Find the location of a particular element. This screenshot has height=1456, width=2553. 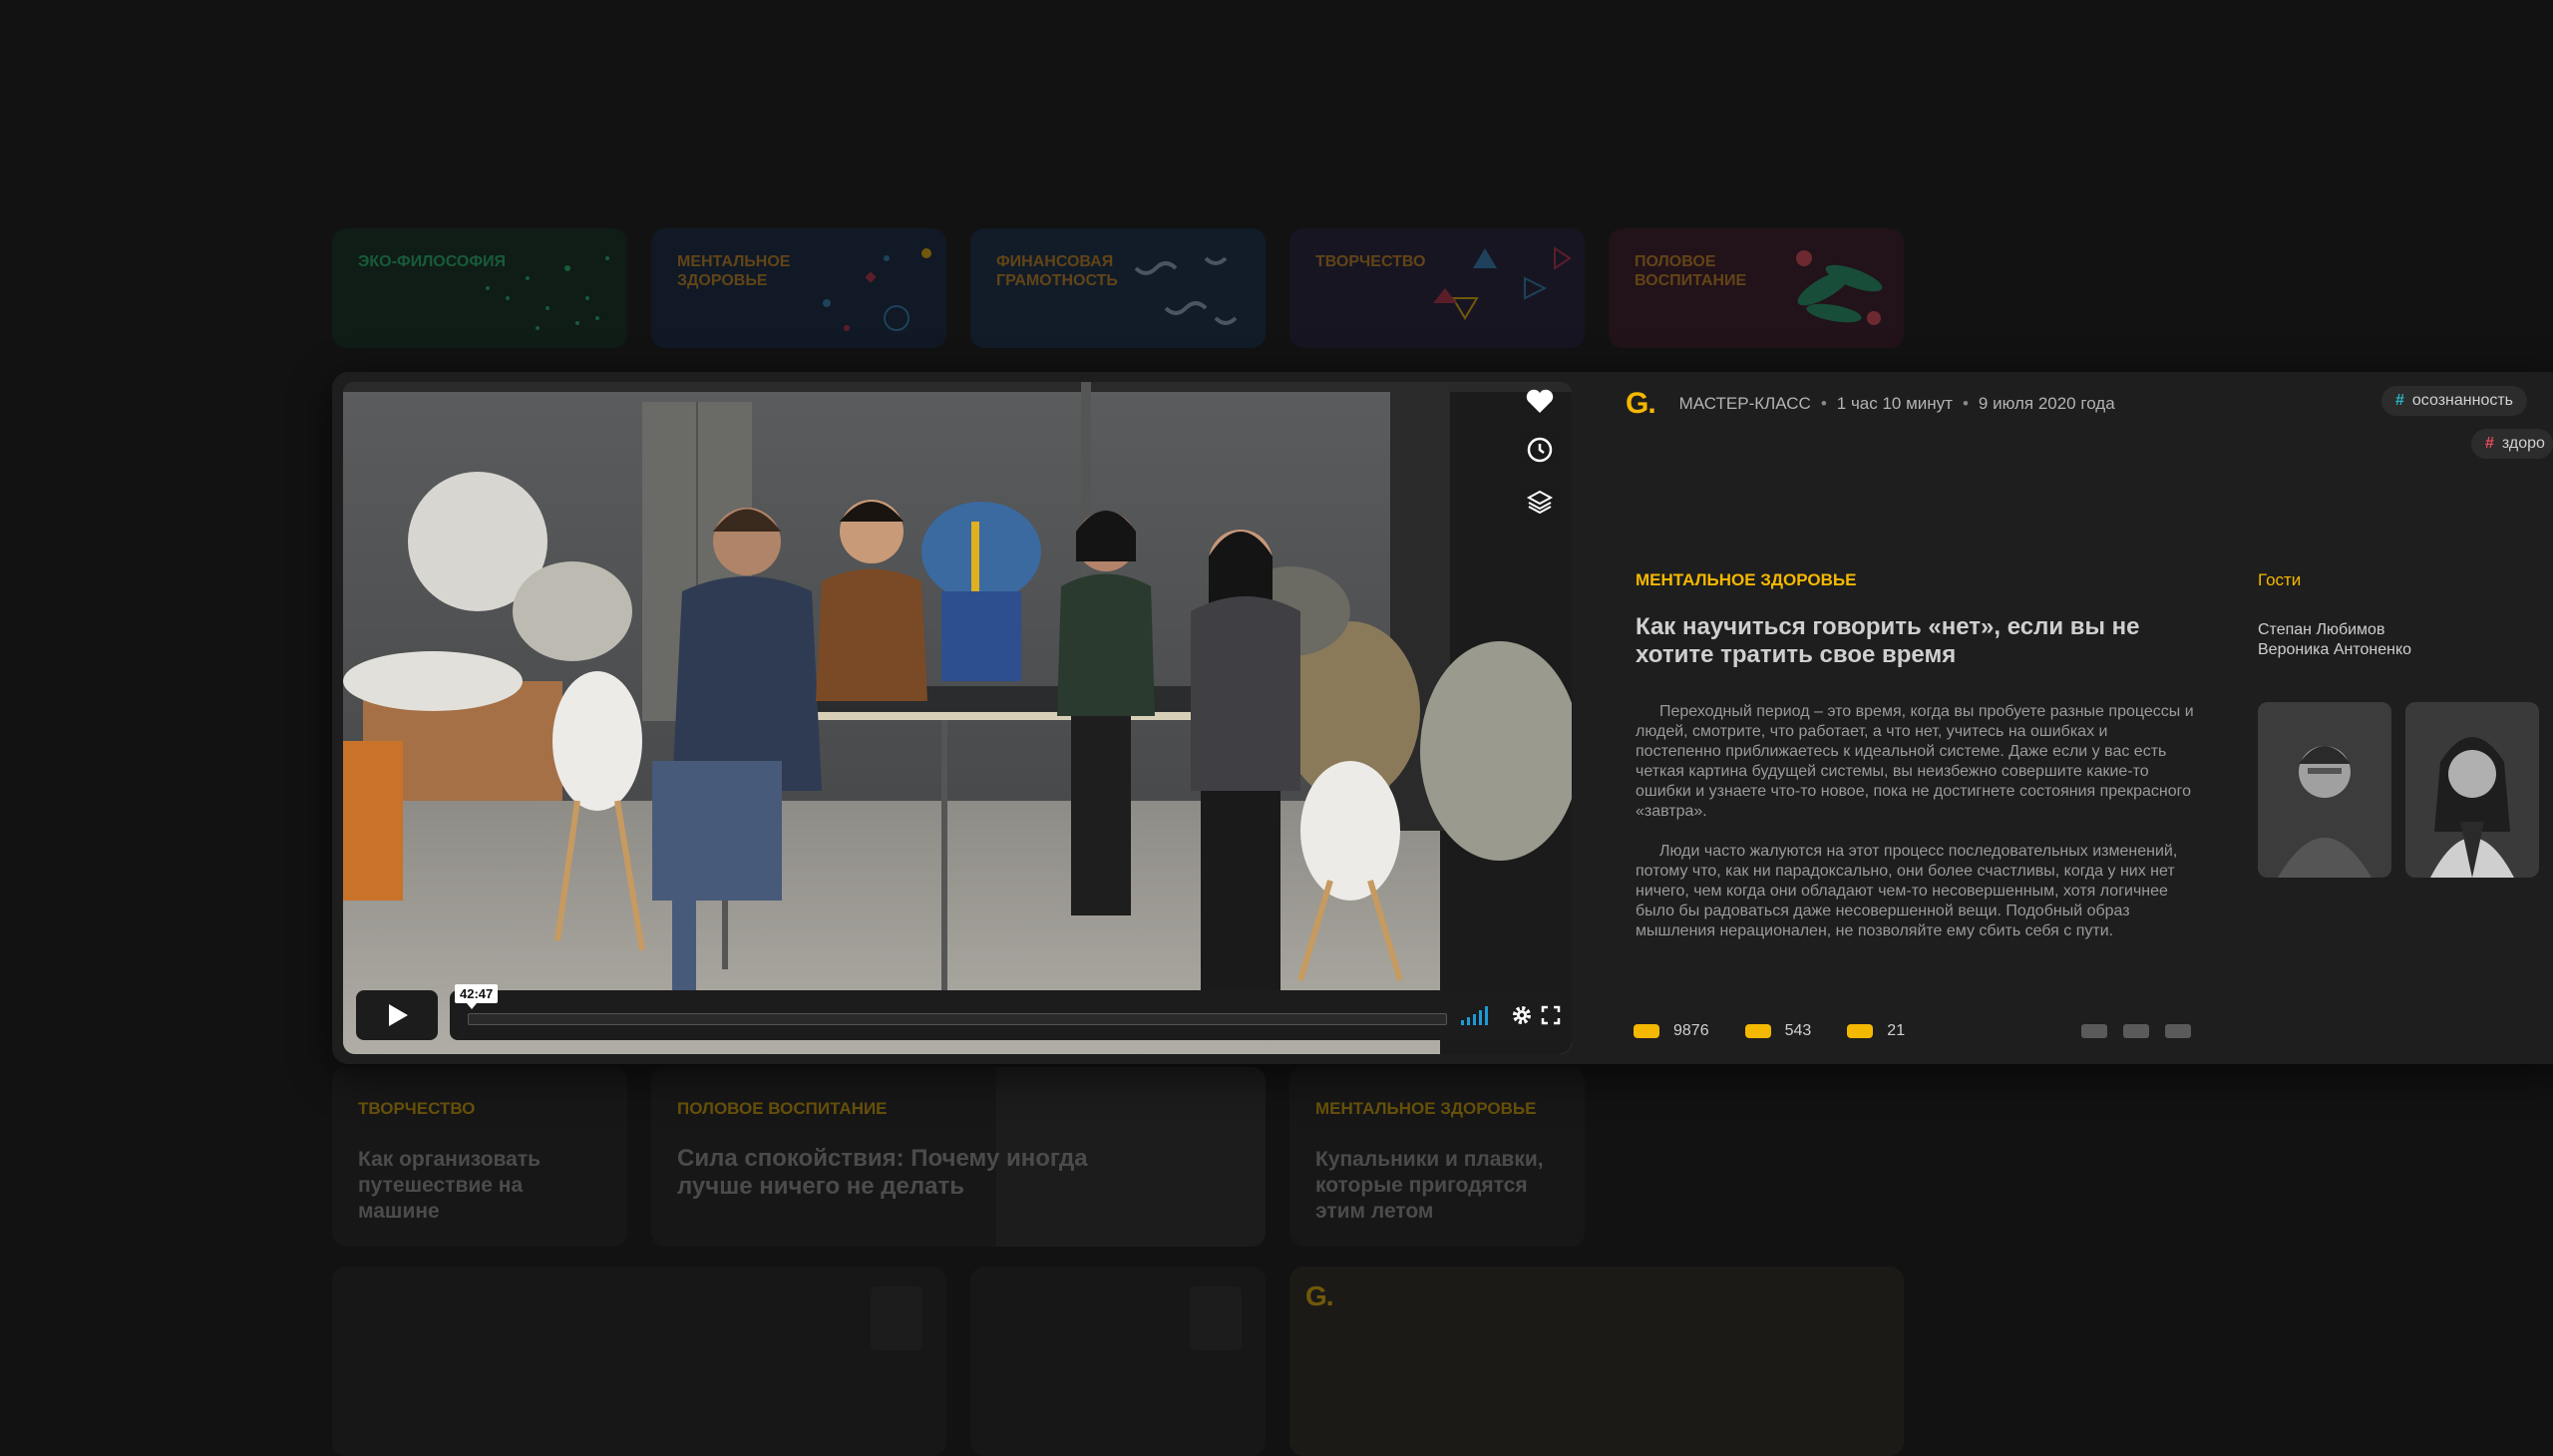

like-button is located at coordinates (1540, 402).